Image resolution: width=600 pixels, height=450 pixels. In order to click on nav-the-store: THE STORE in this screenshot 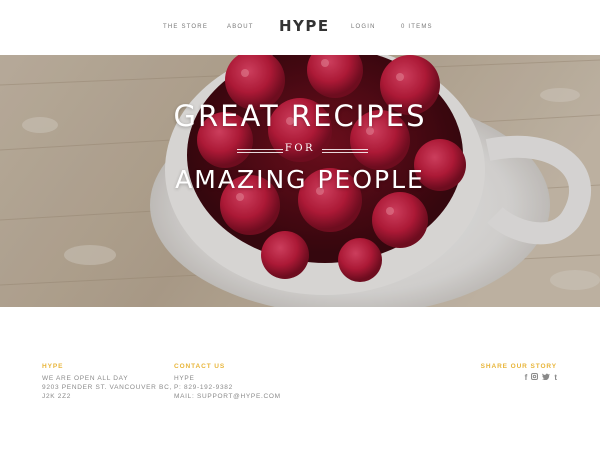, I will do `click(185, 27)`.